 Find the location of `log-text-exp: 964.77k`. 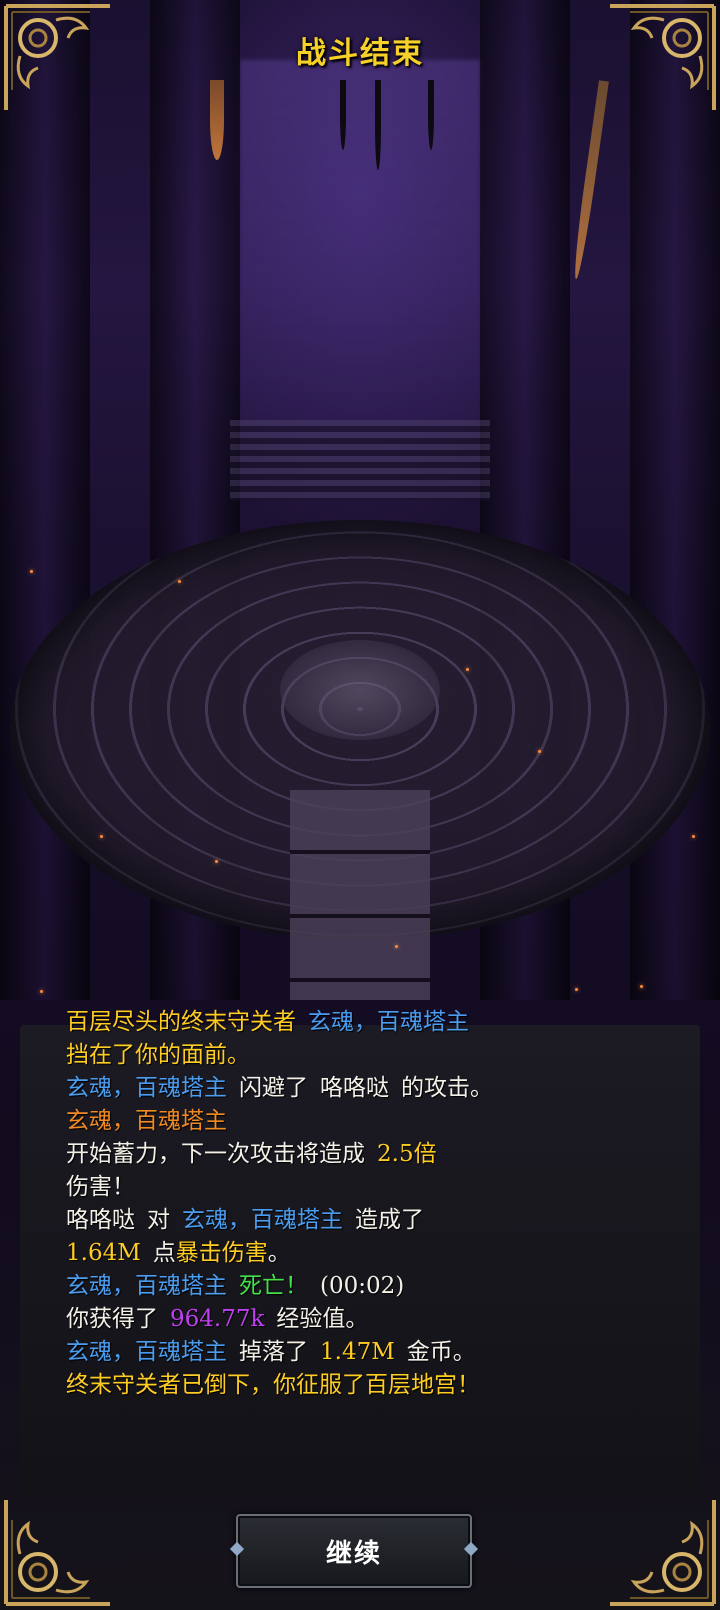

log-text-exp: 964.77k is located at coordinates (217, 1319).